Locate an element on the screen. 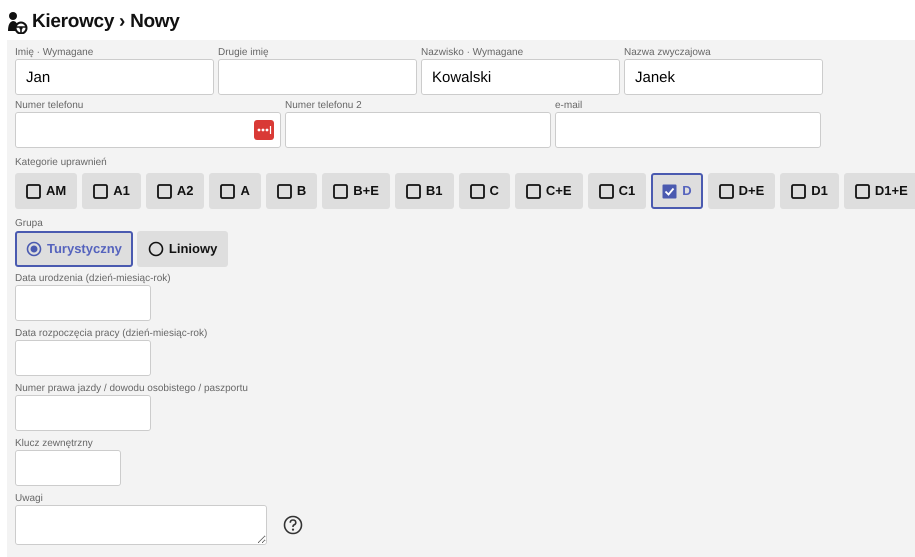  category-toggle: D+E is located at coordinates (742, 191).